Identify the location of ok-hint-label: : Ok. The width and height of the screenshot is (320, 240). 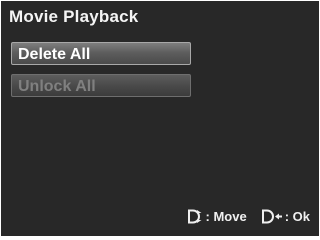
(297, 216).